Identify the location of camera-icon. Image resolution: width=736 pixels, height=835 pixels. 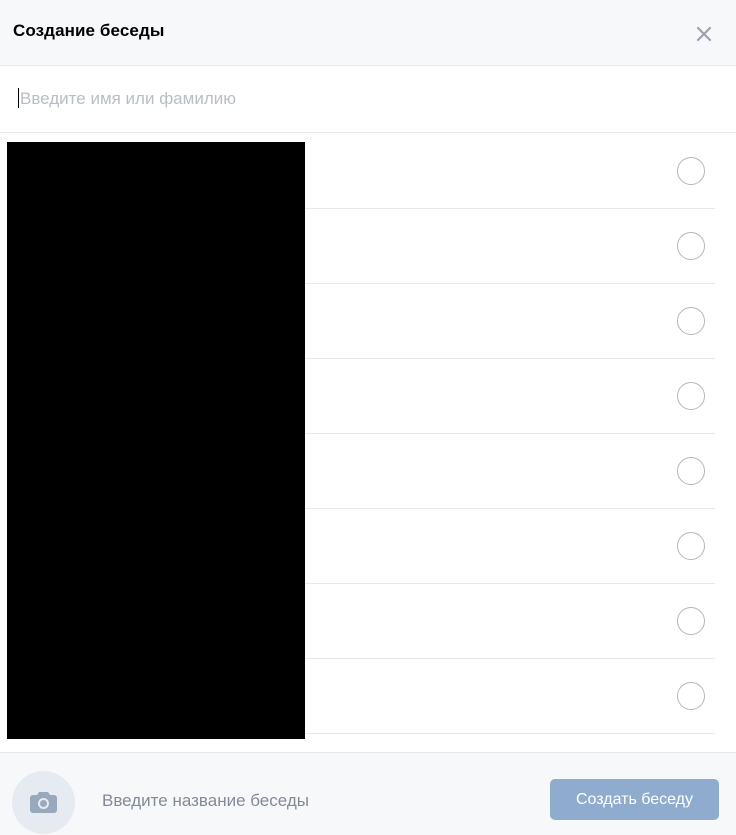
(43, 802).